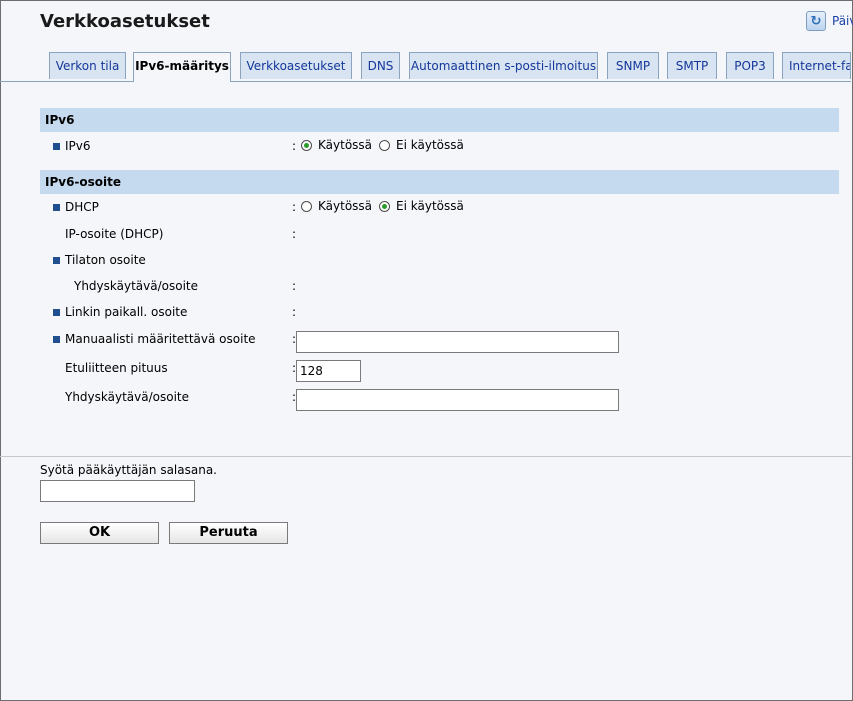  Describe the element at coordinates (440, 287) in the screenshot. I see `stateless-gateway-row: Yhdyskäytävä/osoite :` at that location.